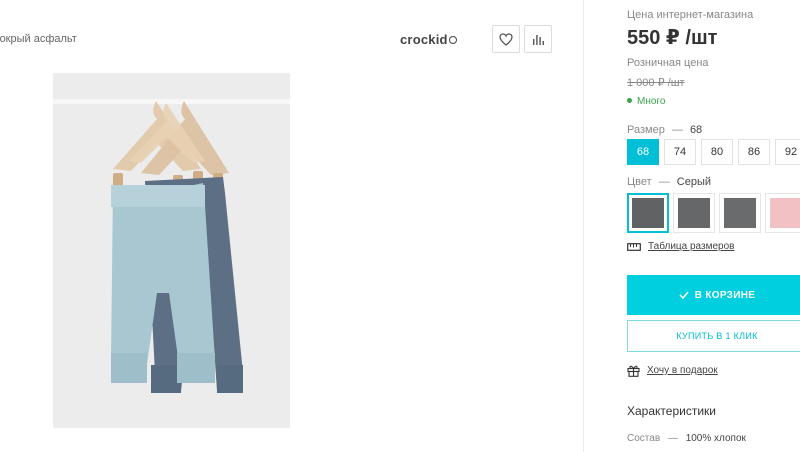 The width and height of the screenshot is (800, 452). Describe the element at coordinates (787, 152) in the screenshot. I see `size-option-92: 92` at that location.